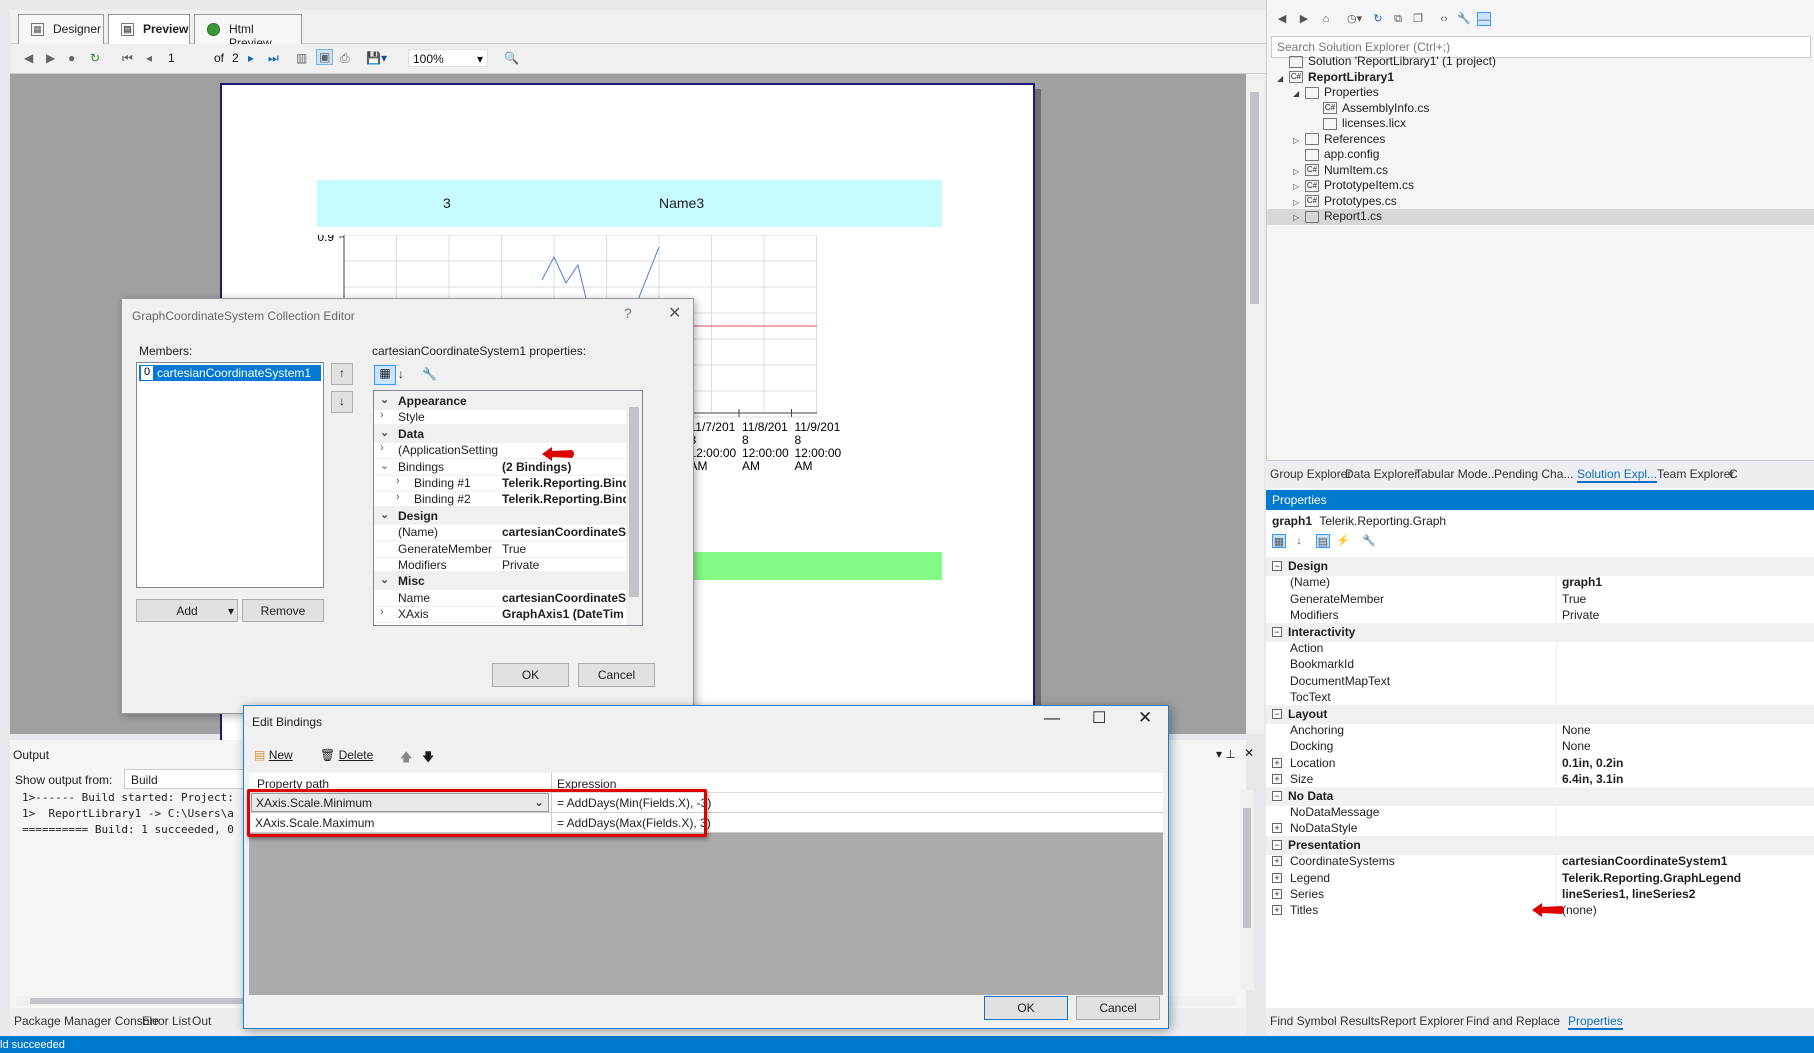  I want to click on stop-icon: ●, so click(71, 58).